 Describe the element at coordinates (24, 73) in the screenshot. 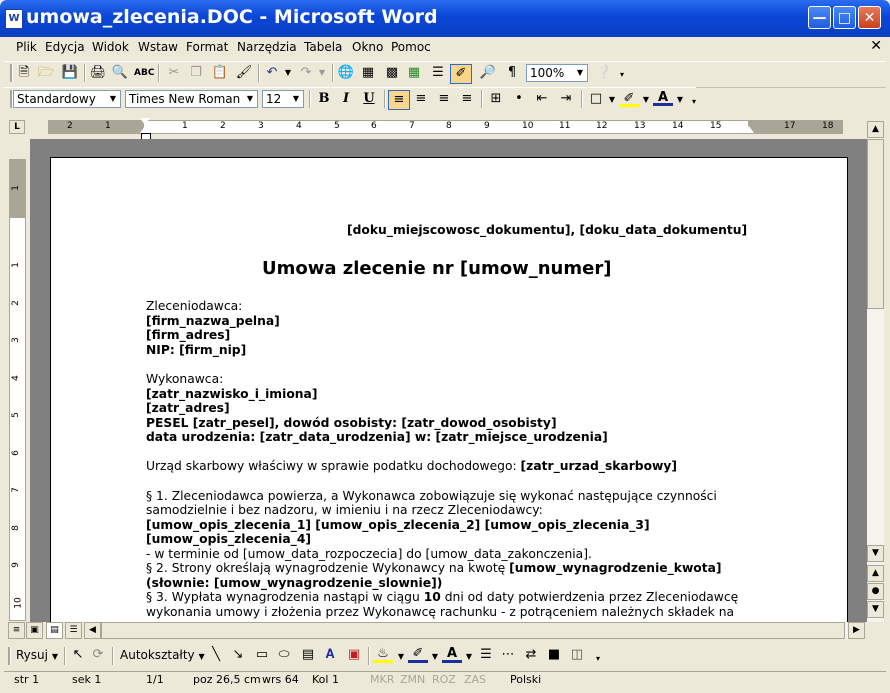

I see `new-document-icon: 🗎` at that location.